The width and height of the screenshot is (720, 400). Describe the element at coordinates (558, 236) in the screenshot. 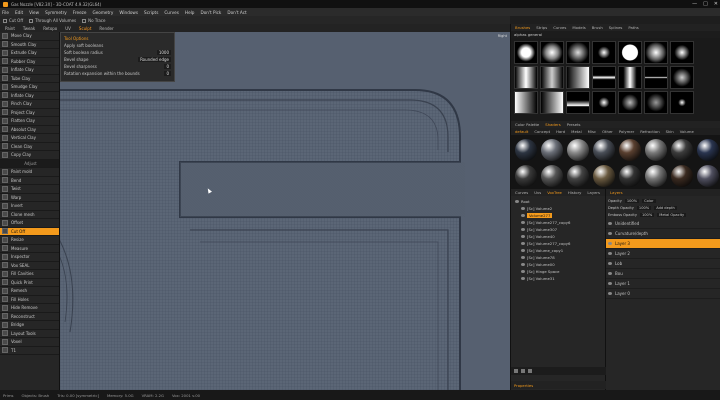

I see `voxtree-item: [Sc] Volume40` at that location.